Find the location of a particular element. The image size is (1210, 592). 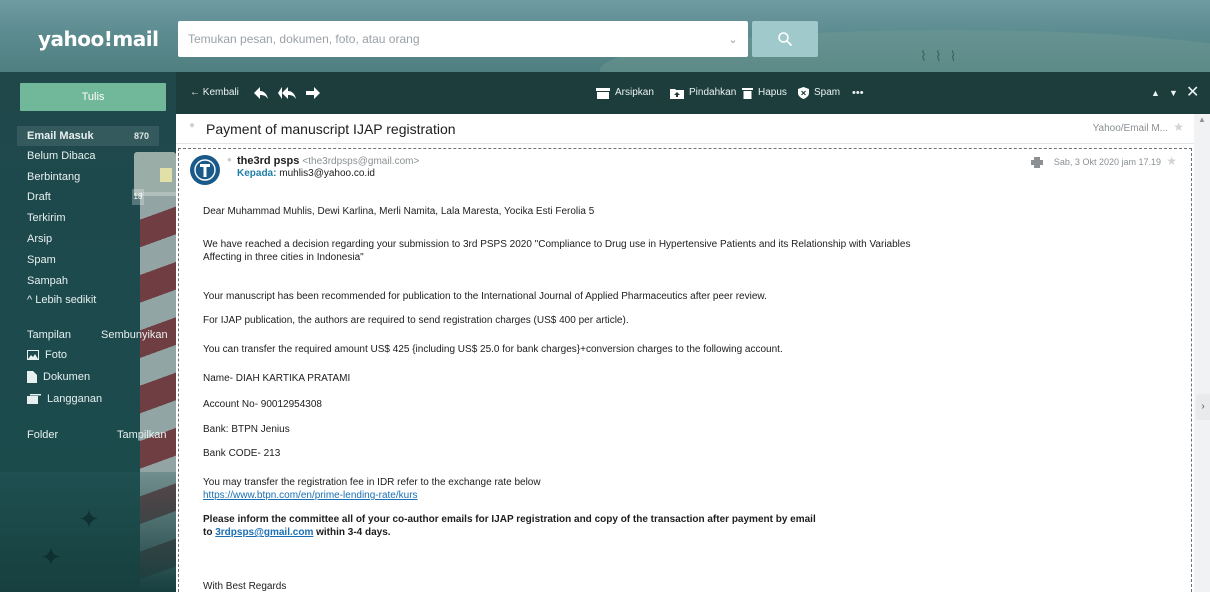

delete-label: Hapus is located at coordinates (772, 92).